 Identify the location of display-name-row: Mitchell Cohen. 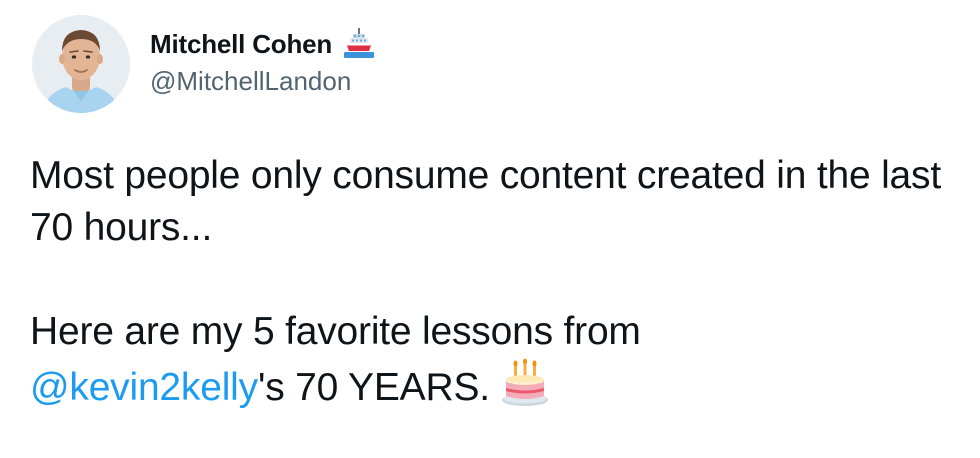
(263, 44).